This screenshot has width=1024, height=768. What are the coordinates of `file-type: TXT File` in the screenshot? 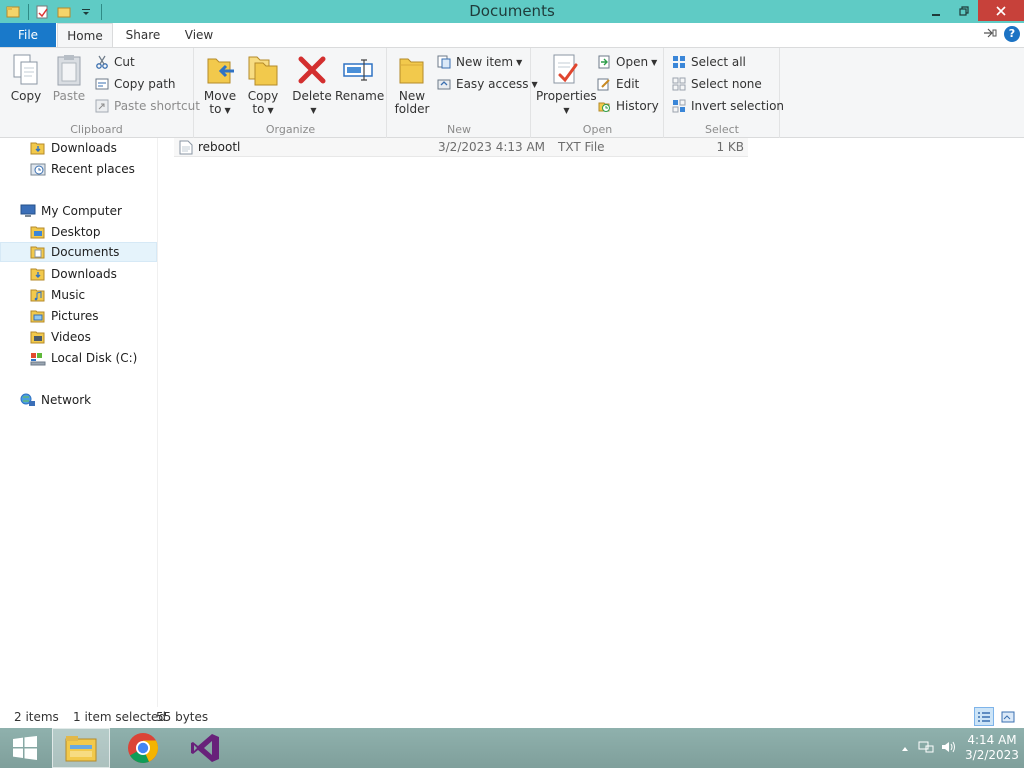 It's located at (581, 147).